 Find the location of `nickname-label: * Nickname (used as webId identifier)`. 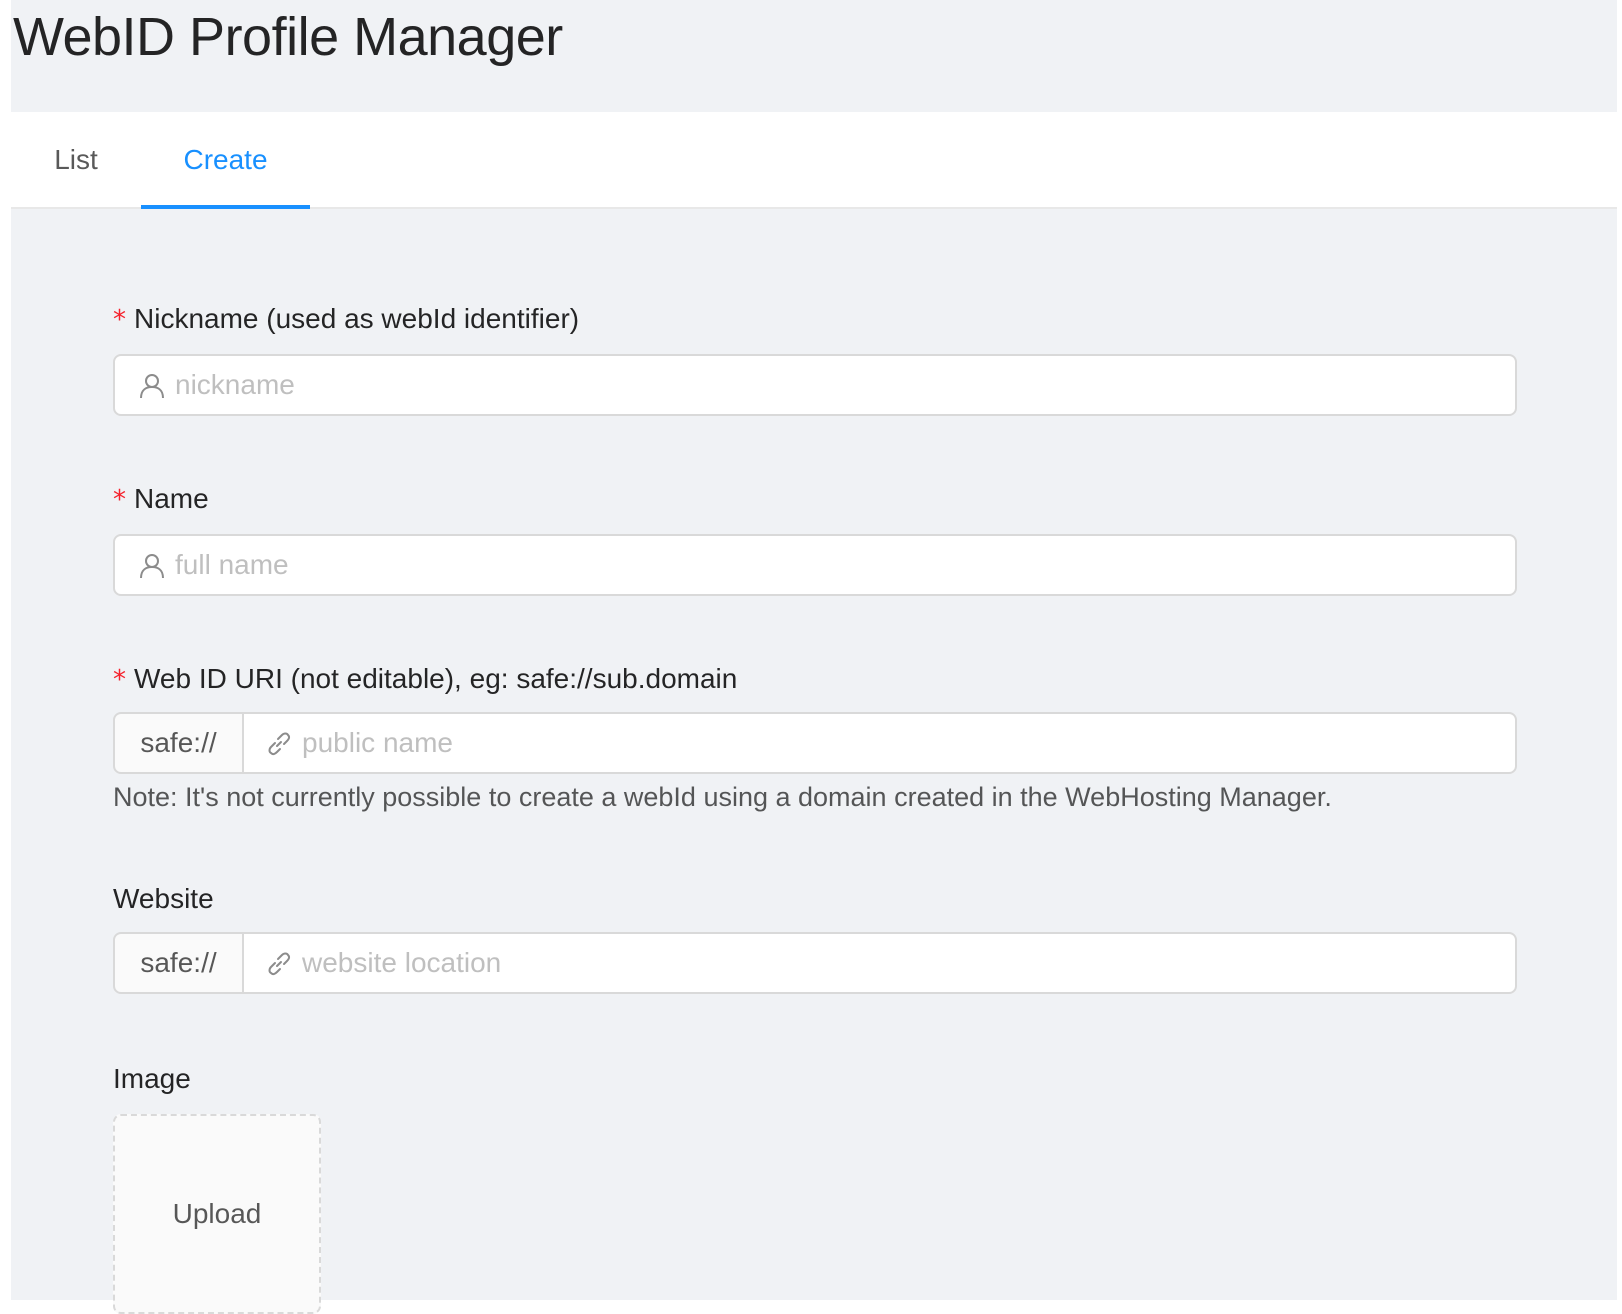

nickname-label: * Nickname (used as webId identifier) is located at coordinates (346, 319).